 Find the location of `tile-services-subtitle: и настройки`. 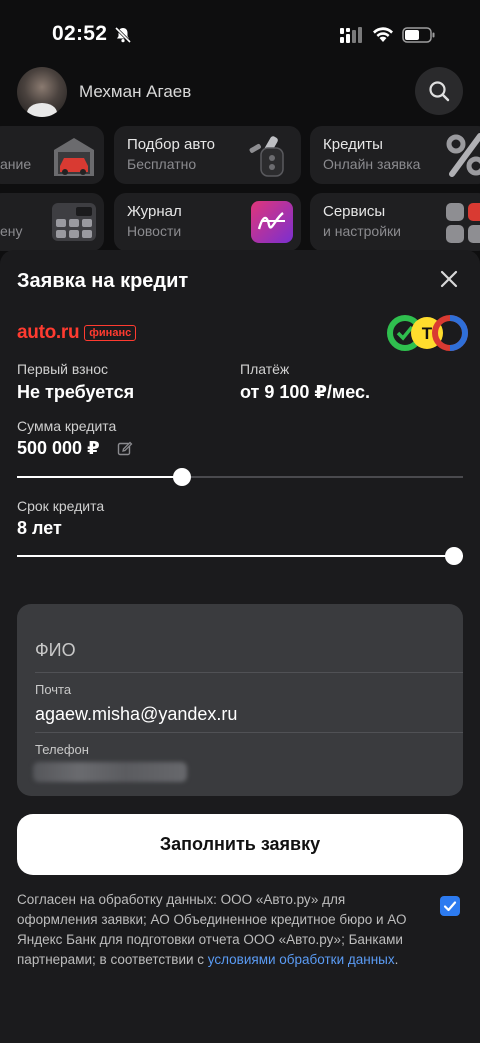

tile-services-subtitle: и настройки is located at coordinates (362, 231).